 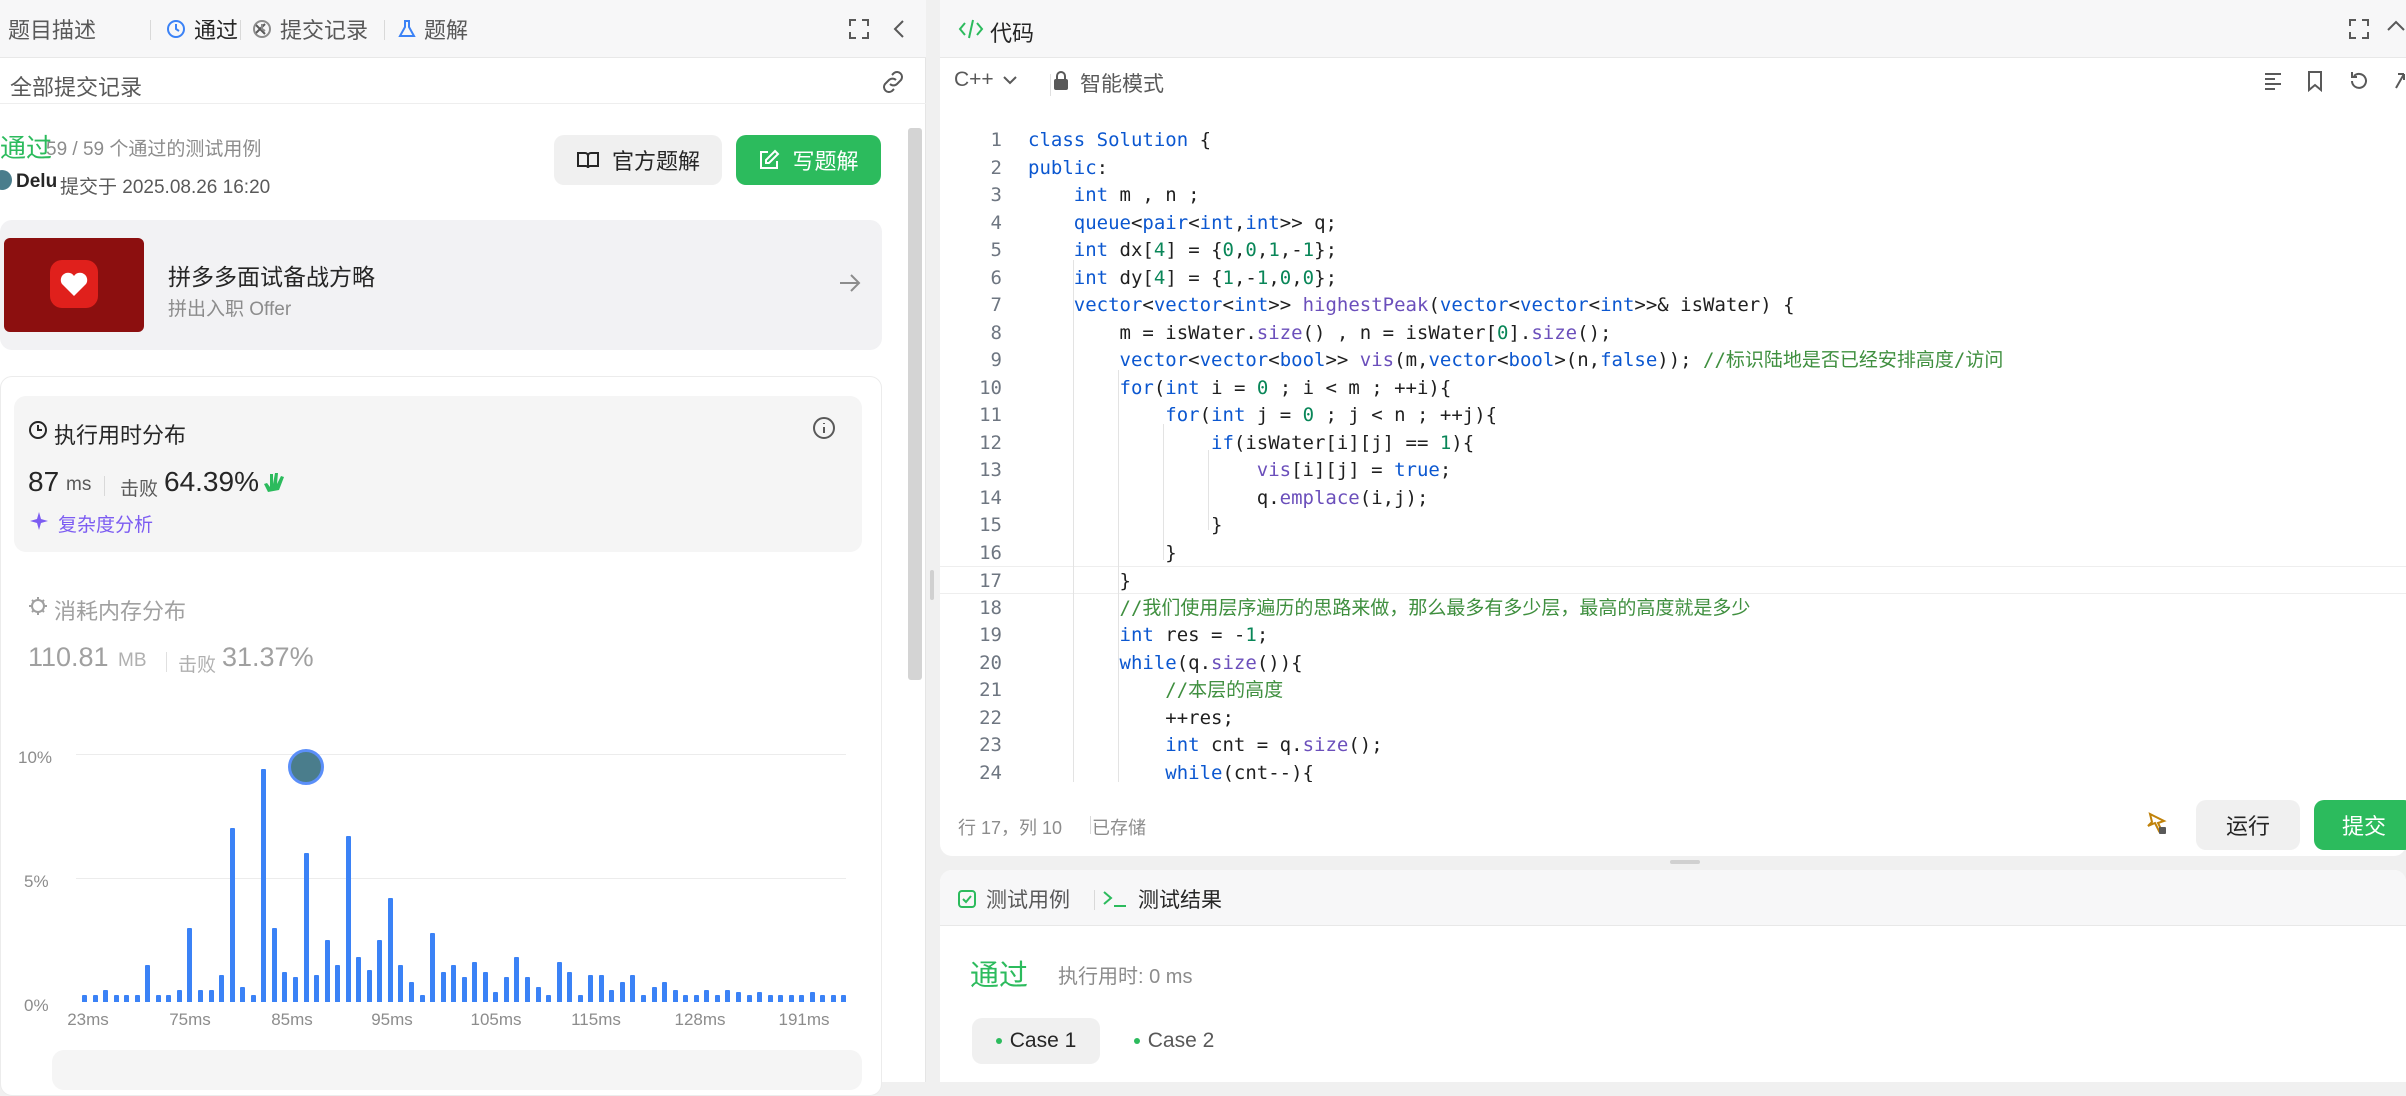 What do you see at coordinates (1673, 250) in the screenshot?
I see `code-line: 5 int dx[4] = {0,0,1,-1};` at bounding box center [1673, 250].